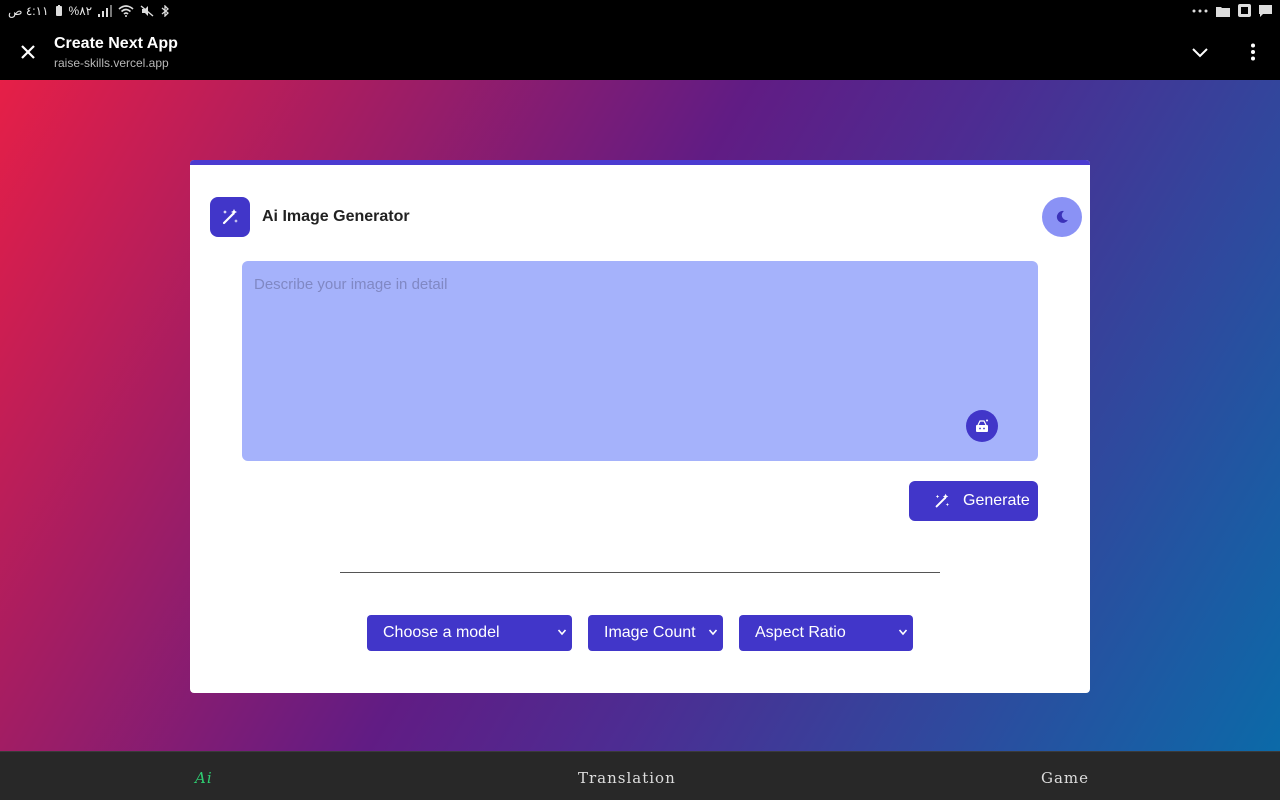 The width and height of the screenshot is (1280, 800). What do you see at coordinates (1232, 10) in the screenshot?
I see `status-right` at bounding box center [1232, 10].